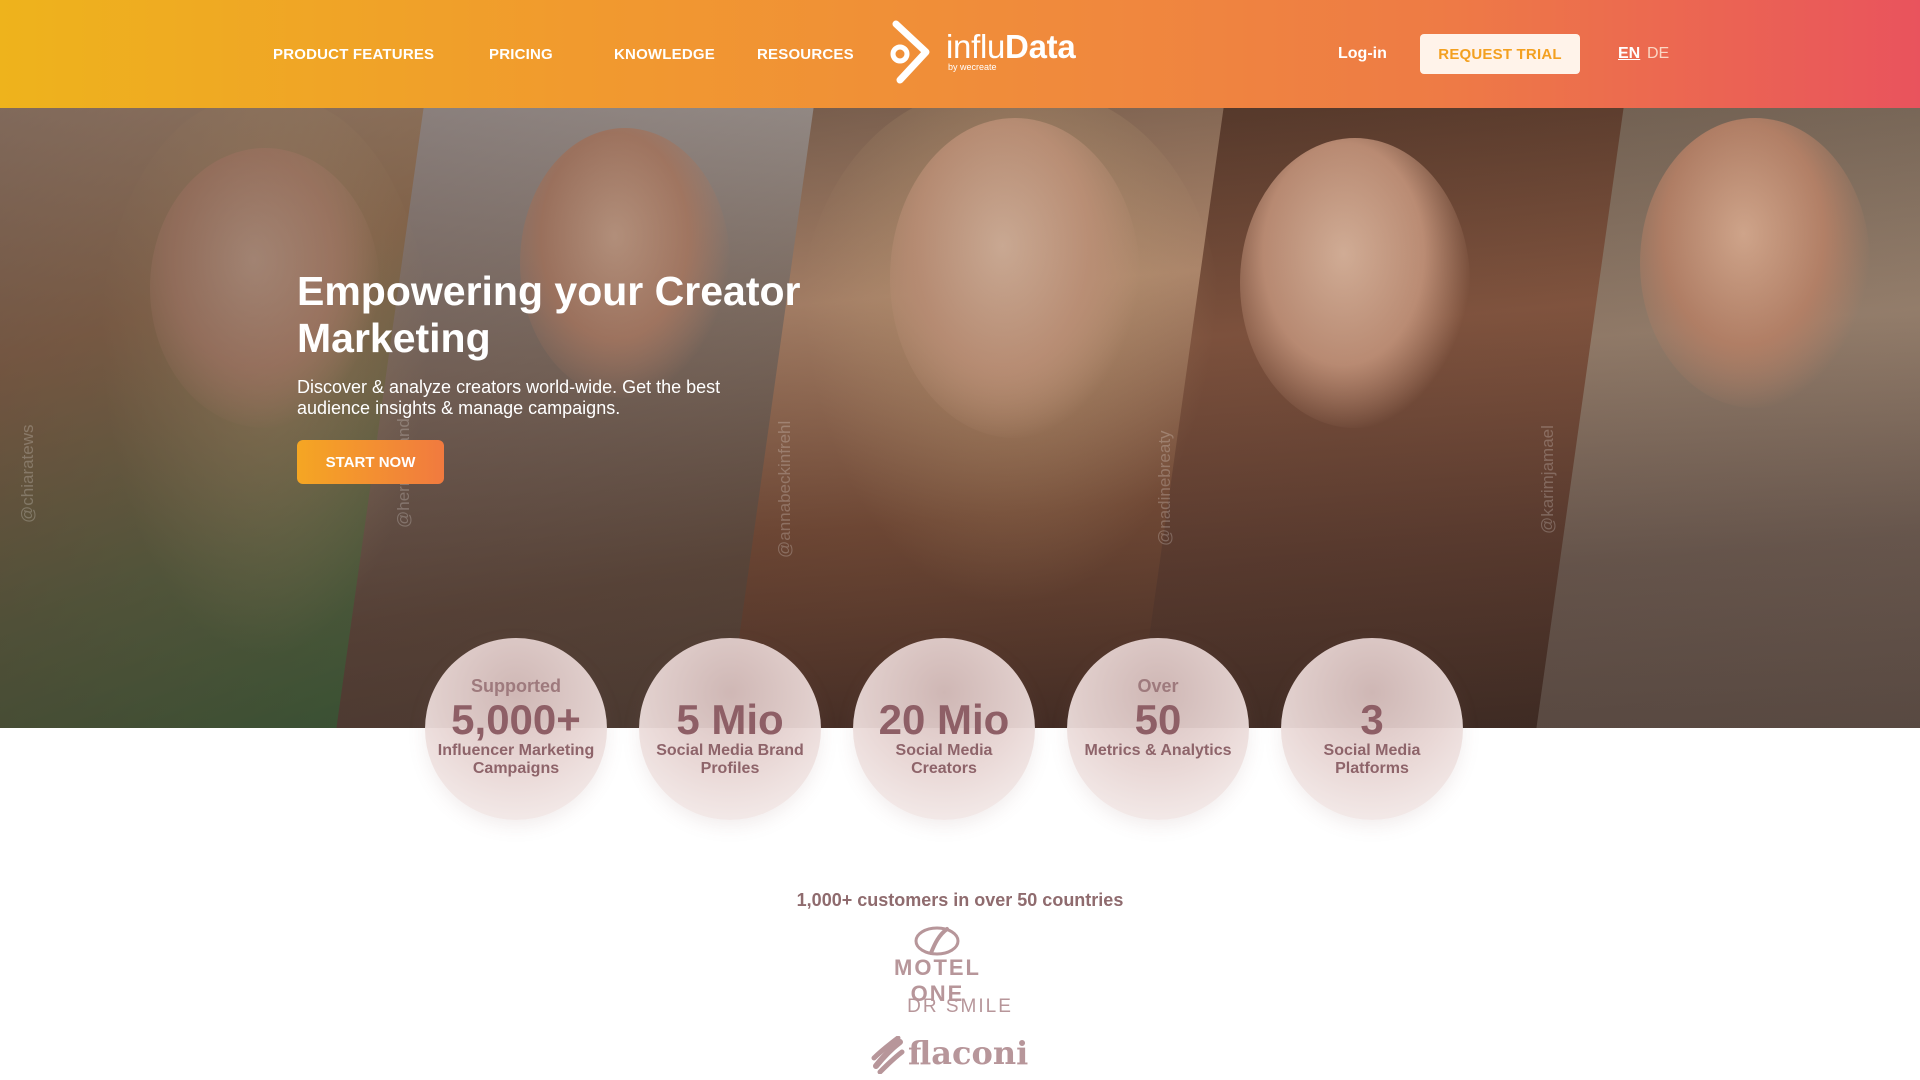  Describe the element at coordinates (944, 719) in the screenshot. I see `stat-value: 20 Mio` at that location.